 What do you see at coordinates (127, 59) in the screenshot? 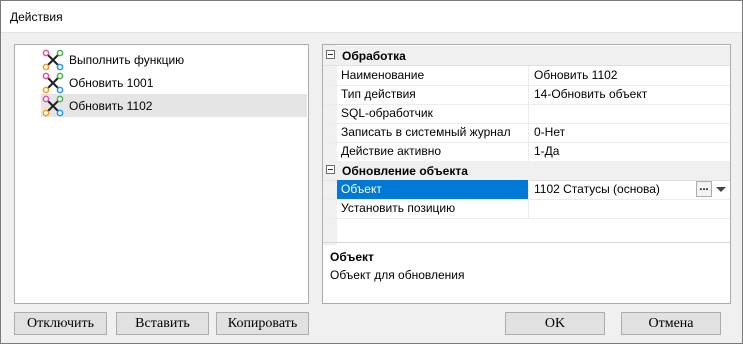
I see `tree-item-label: Выполнить функцию` at bounding box center [127, 59].